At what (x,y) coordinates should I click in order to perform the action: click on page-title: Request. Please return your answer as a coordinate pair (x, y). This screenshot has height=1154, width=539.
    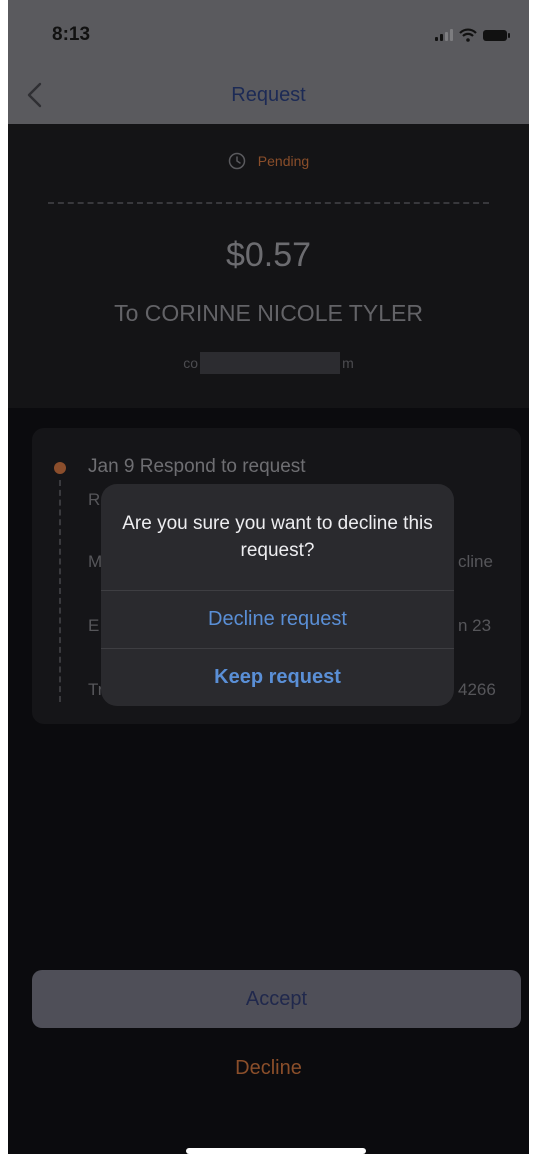
    Looking at the image, I should click on (268, 95).